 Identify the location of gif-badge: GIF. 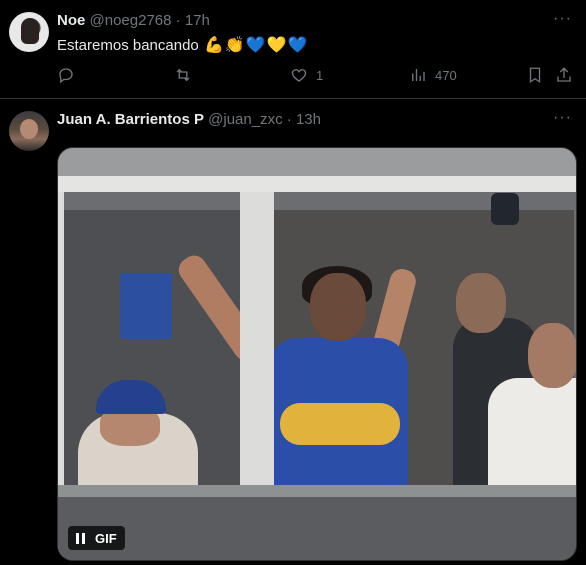
(106, 538).